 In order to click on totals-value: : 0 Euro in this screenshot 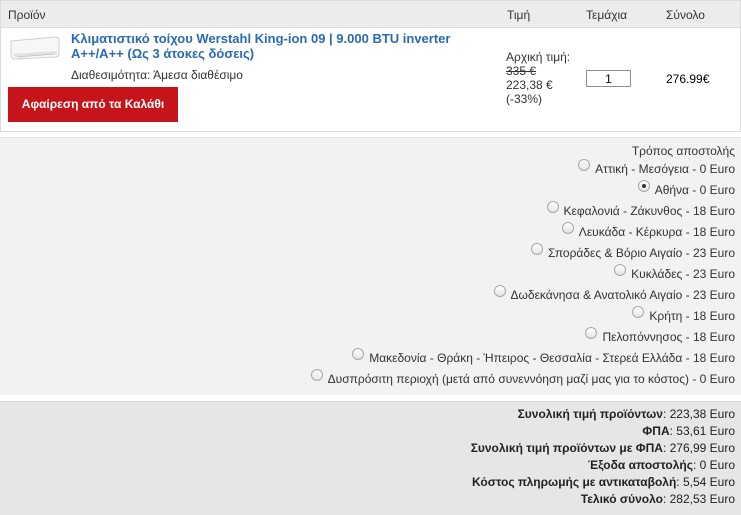, I will do `click(713, 465)`.